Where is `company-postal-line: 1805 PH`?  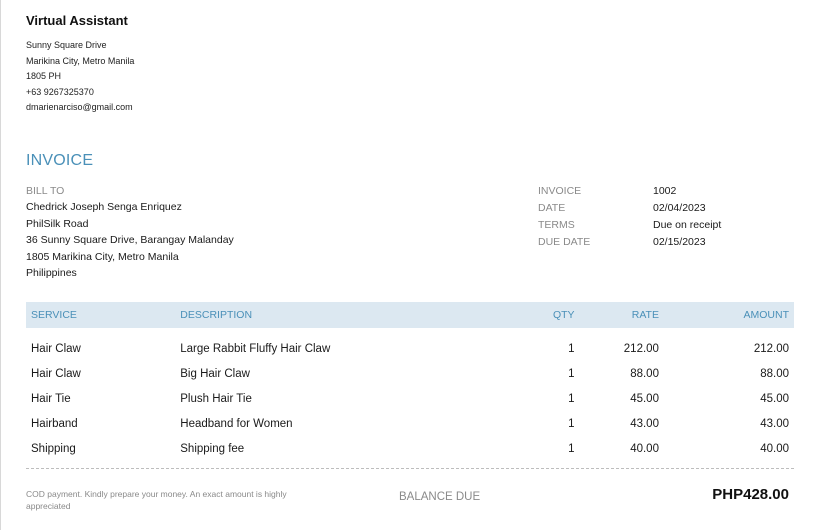
company-postal-line: 1805 PH is located at coordinates (44, 76).